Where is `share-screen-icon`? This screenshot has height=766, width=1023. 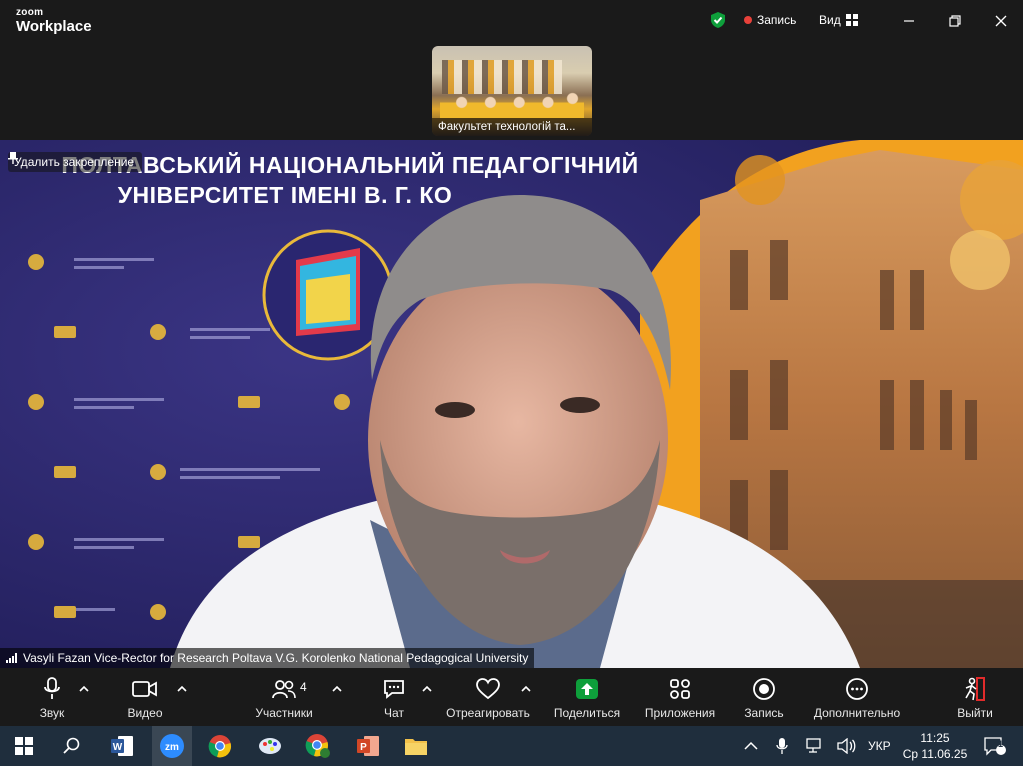 share-screen-icon is located at coordinates (587, 689).